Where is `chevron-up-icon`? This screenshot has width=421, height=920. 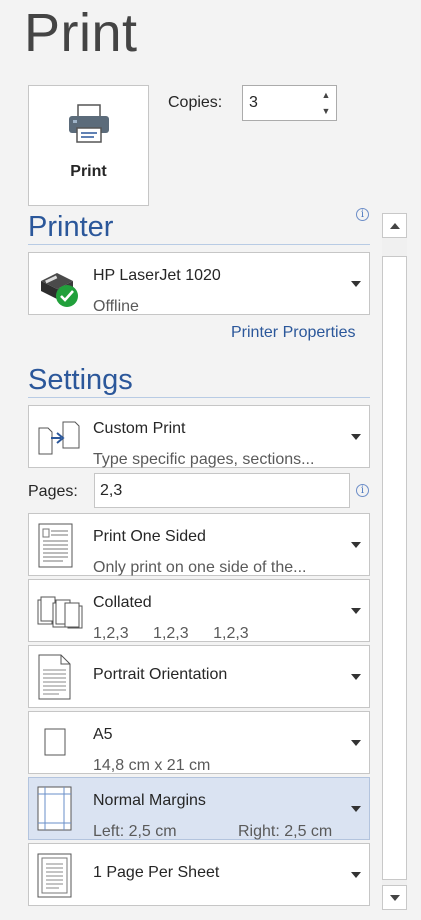
chevron-up-icon is located at coordinates (395, 226).